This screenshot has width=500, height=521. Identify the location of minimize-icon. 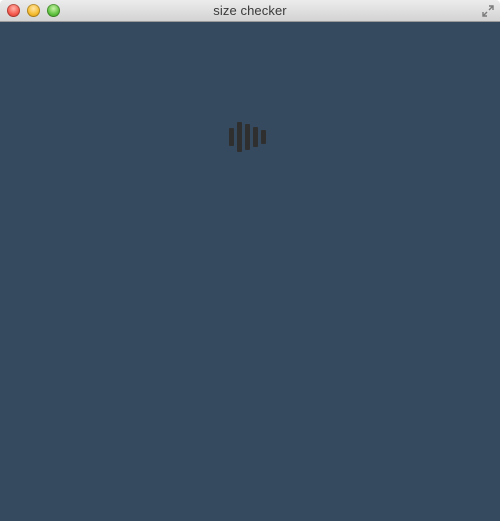
(33, 10).